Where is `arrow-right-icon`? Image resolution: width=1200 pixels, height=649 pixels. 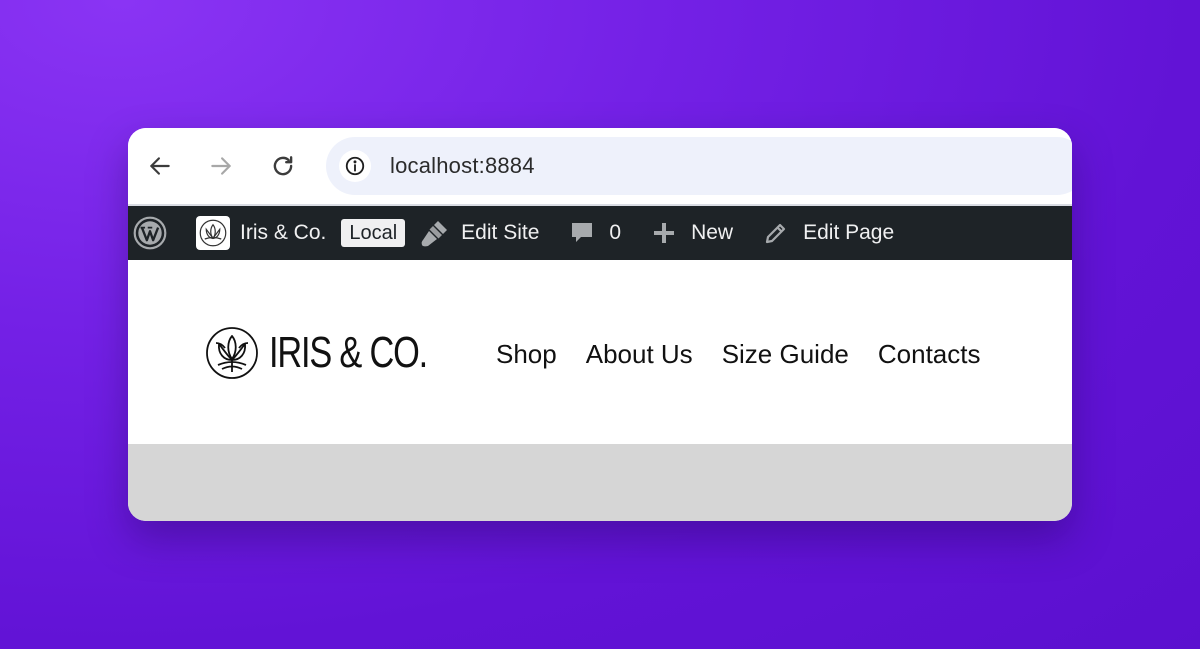 arrow-right-icon is located at coordinates (221, 166).